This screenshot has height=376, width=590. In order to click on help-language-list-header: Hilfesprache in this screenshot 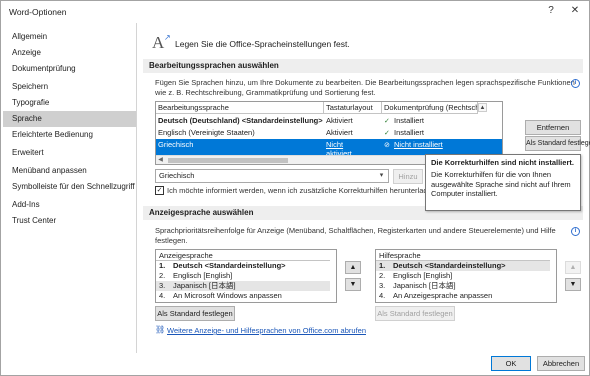, I will do `click(463, 255)`.